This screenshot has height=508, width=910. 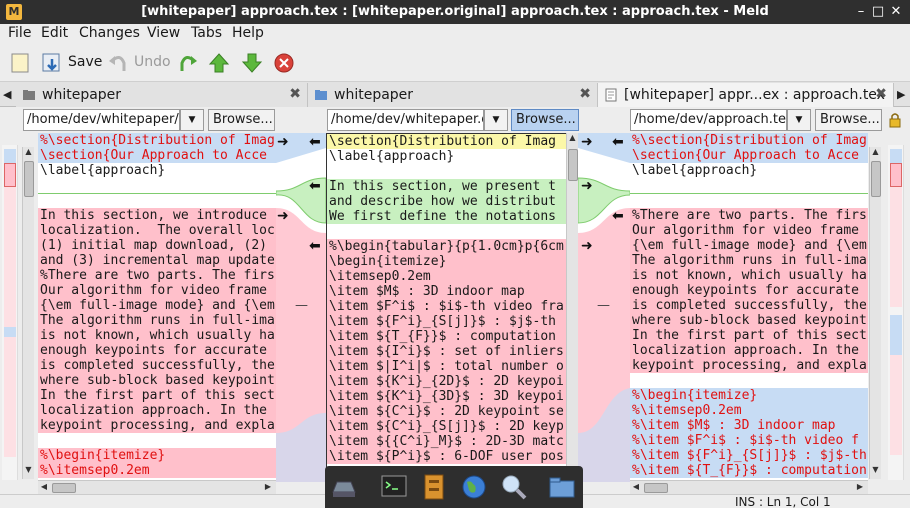 What do you see at coordinates (405, 120) in the screenshot?
I see `middle-path-field: /home/dev/whitepaper.o` at bounding box center [405, 120].